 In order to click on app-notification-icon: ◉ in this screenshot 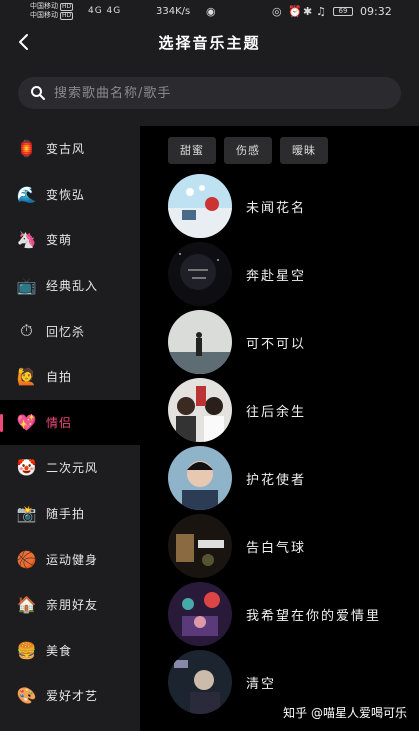, I will do `click(211, 11)`.